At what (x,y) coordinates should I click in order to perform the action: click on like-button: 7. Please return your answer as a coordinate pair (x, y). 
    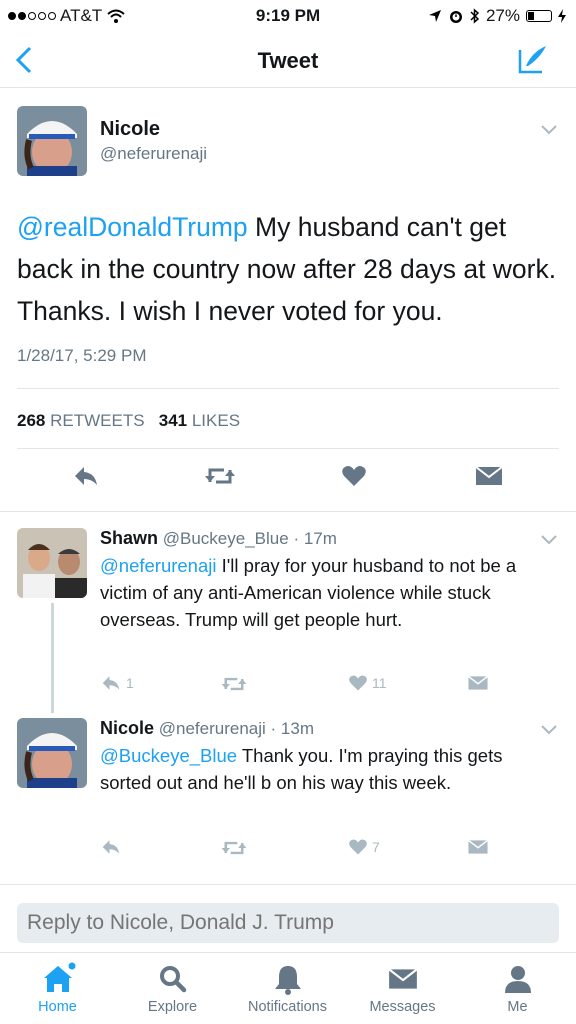
    Looking at the image, I should click on (364, 847).